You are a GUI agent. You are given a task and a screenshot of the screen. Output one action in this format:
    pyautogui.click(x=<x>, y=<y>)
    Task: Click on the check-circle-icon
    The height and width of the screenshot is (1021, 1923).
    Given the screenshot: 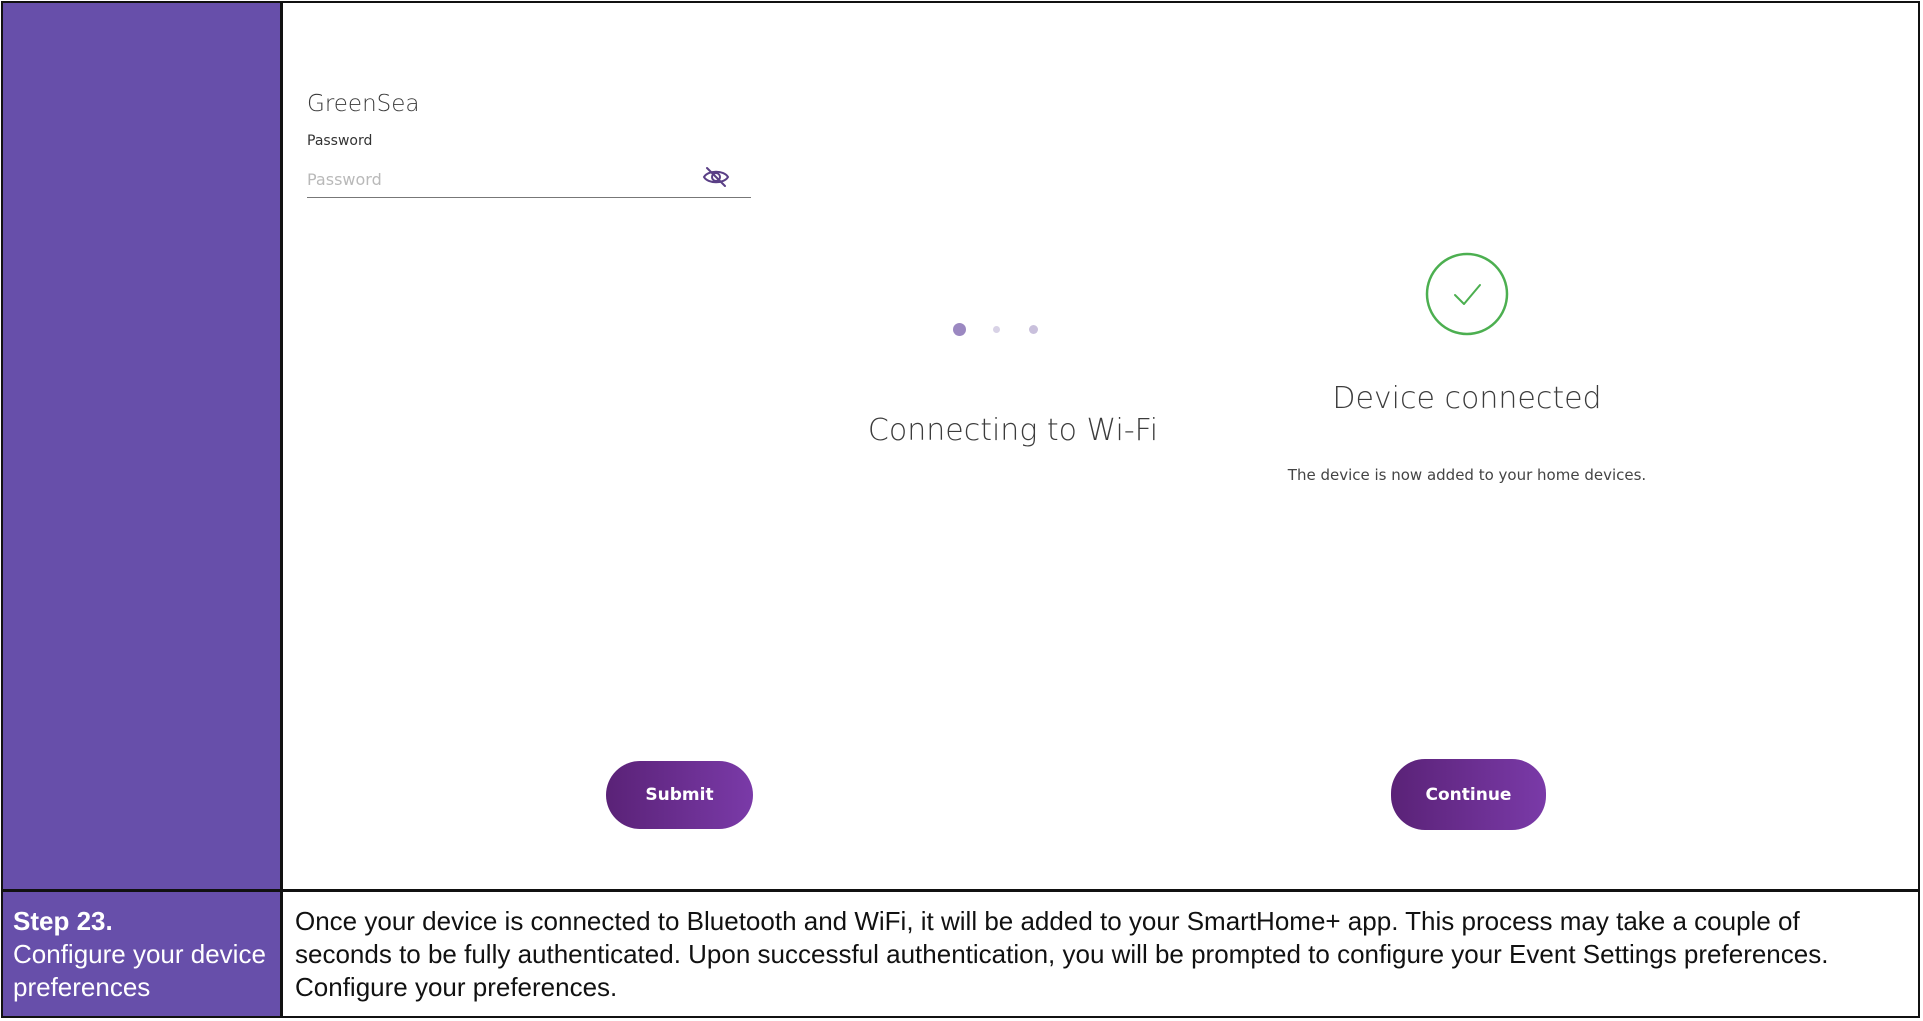 What is the action you would take?
    pyautogui.click(x=1467, y=294)
    